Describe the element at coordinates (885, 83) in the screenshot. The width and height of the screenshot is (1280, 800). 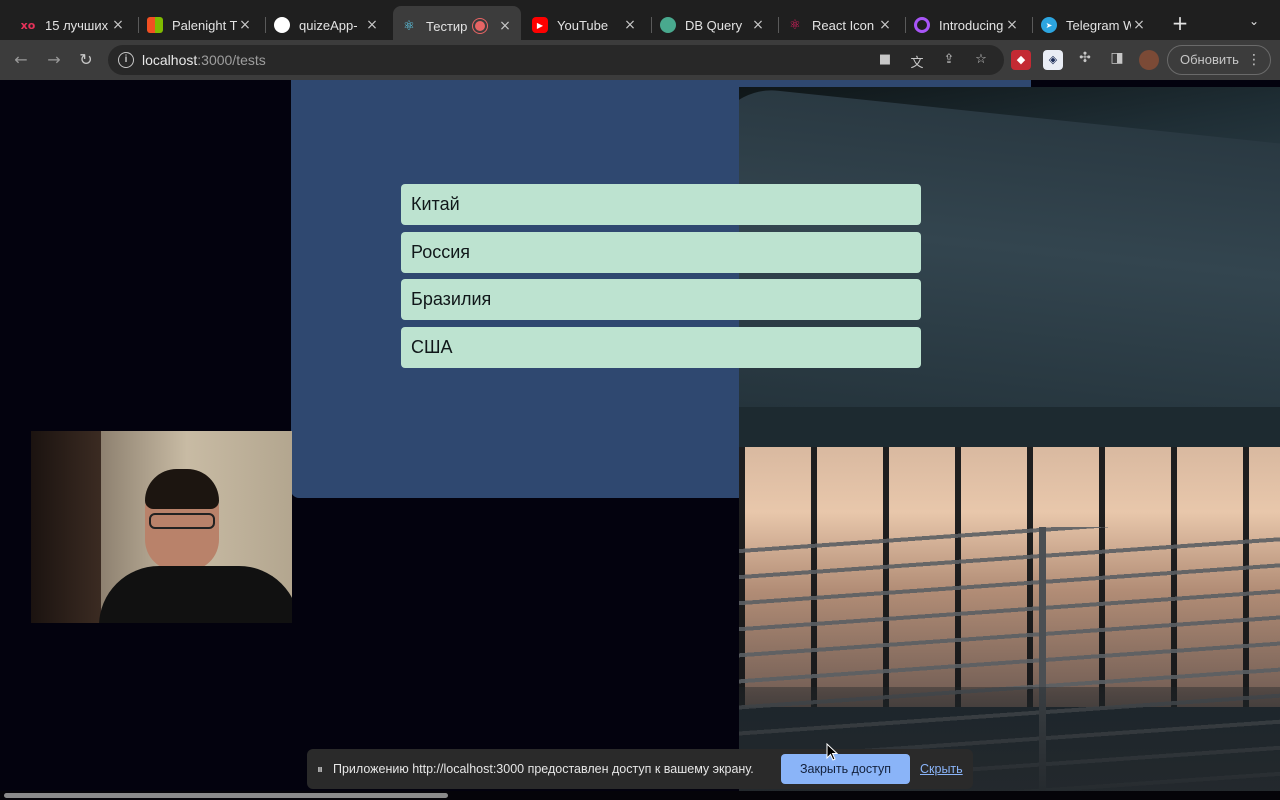
I see `header-strip` at that location.